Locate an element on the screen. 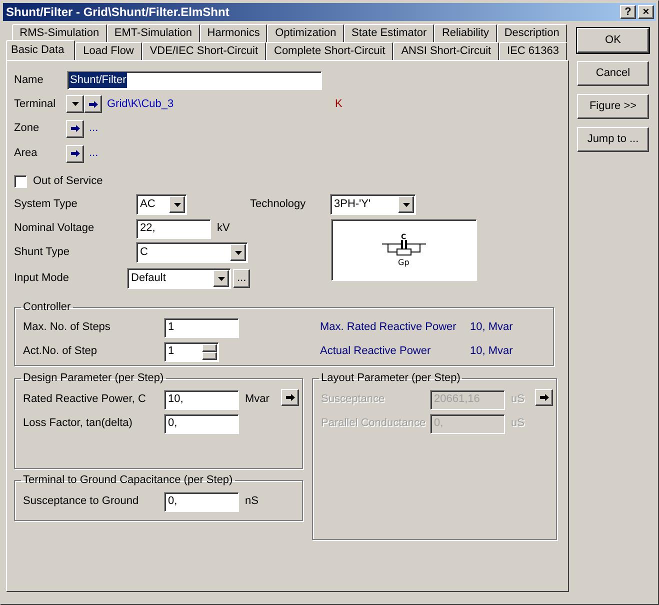 This screenshot has width=659, height=605. field-label: Shunt Type is located at coordinates (42, 252).